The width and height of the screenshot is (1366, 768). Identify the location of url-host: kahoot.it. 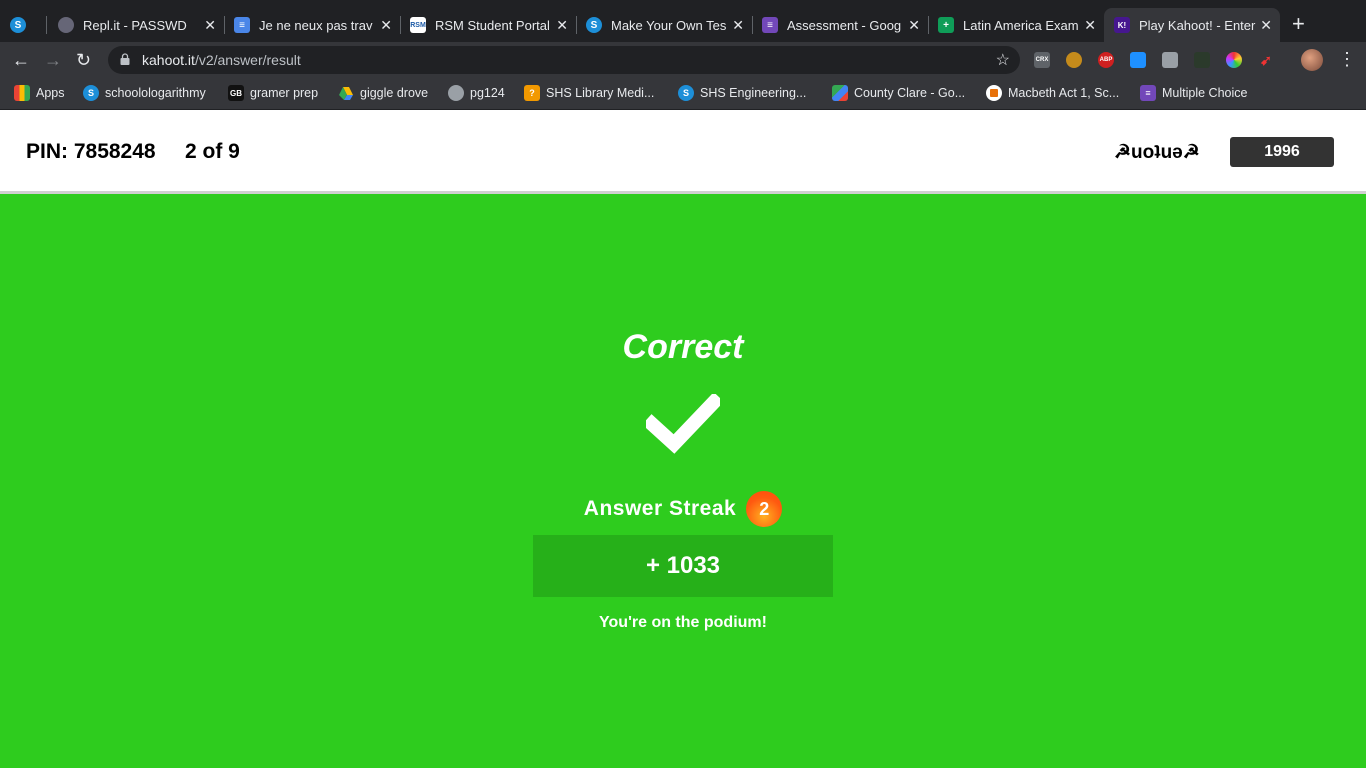
(168, 60).